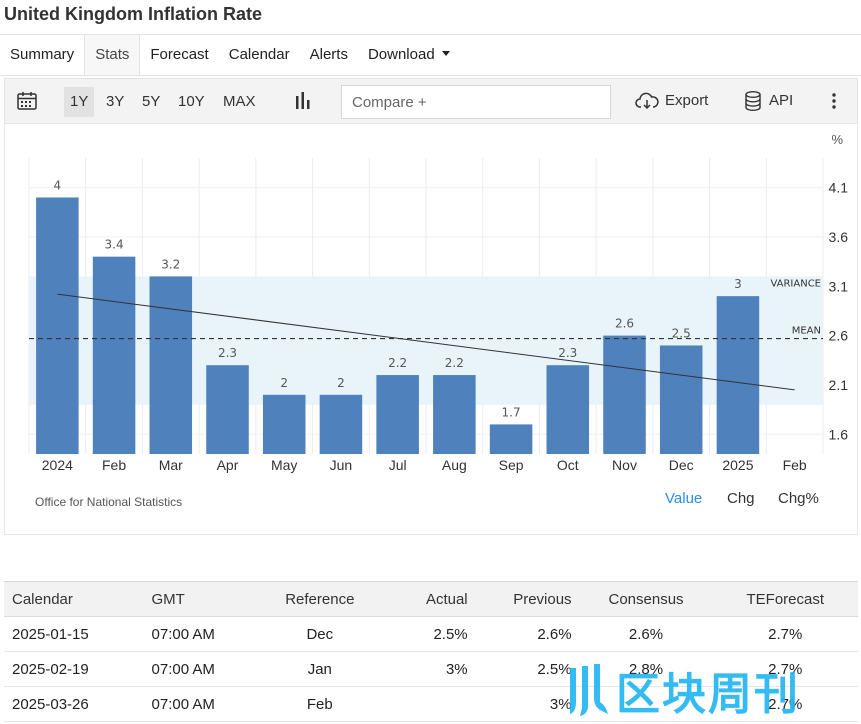  What do you see at coordinates (151, 102) in the screenshot?
I see `range-5y-button: 5Y` at bounding box center [151, 102].